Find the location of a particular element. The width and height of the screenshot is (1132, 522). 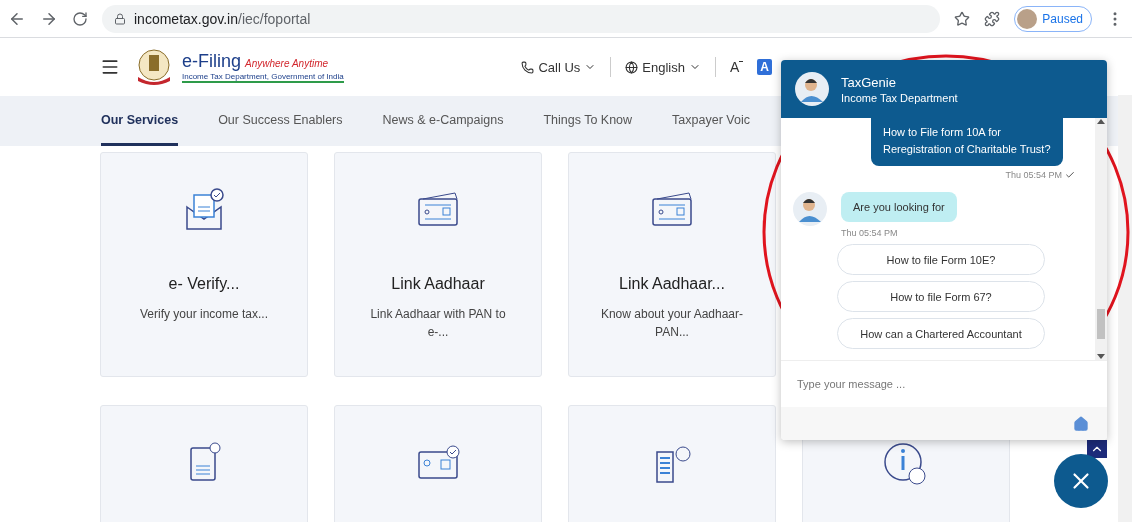

header-link: Call Us is located at coordinates (559, 67).